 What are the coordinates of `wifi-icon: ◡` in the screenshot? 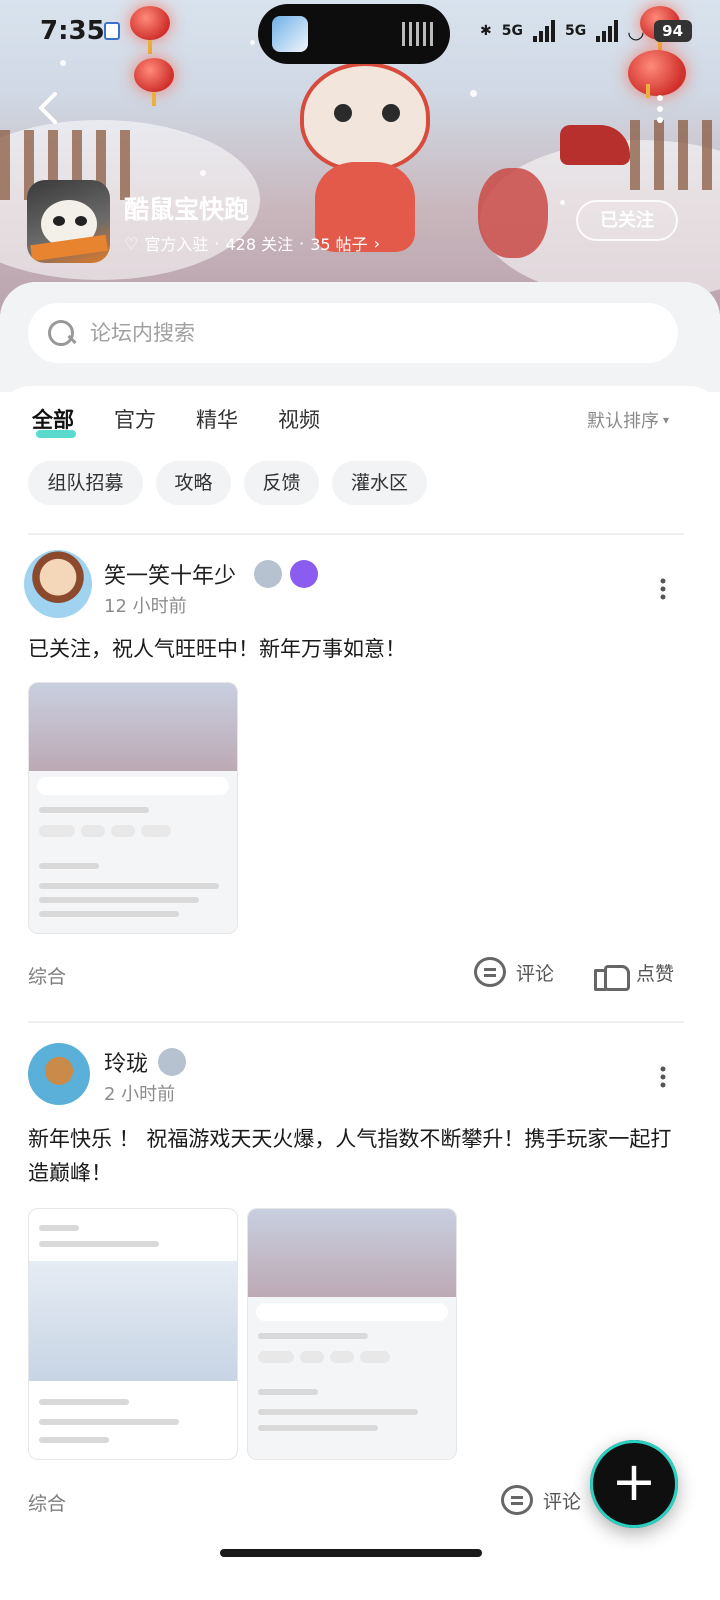 It's located at (636, 31).